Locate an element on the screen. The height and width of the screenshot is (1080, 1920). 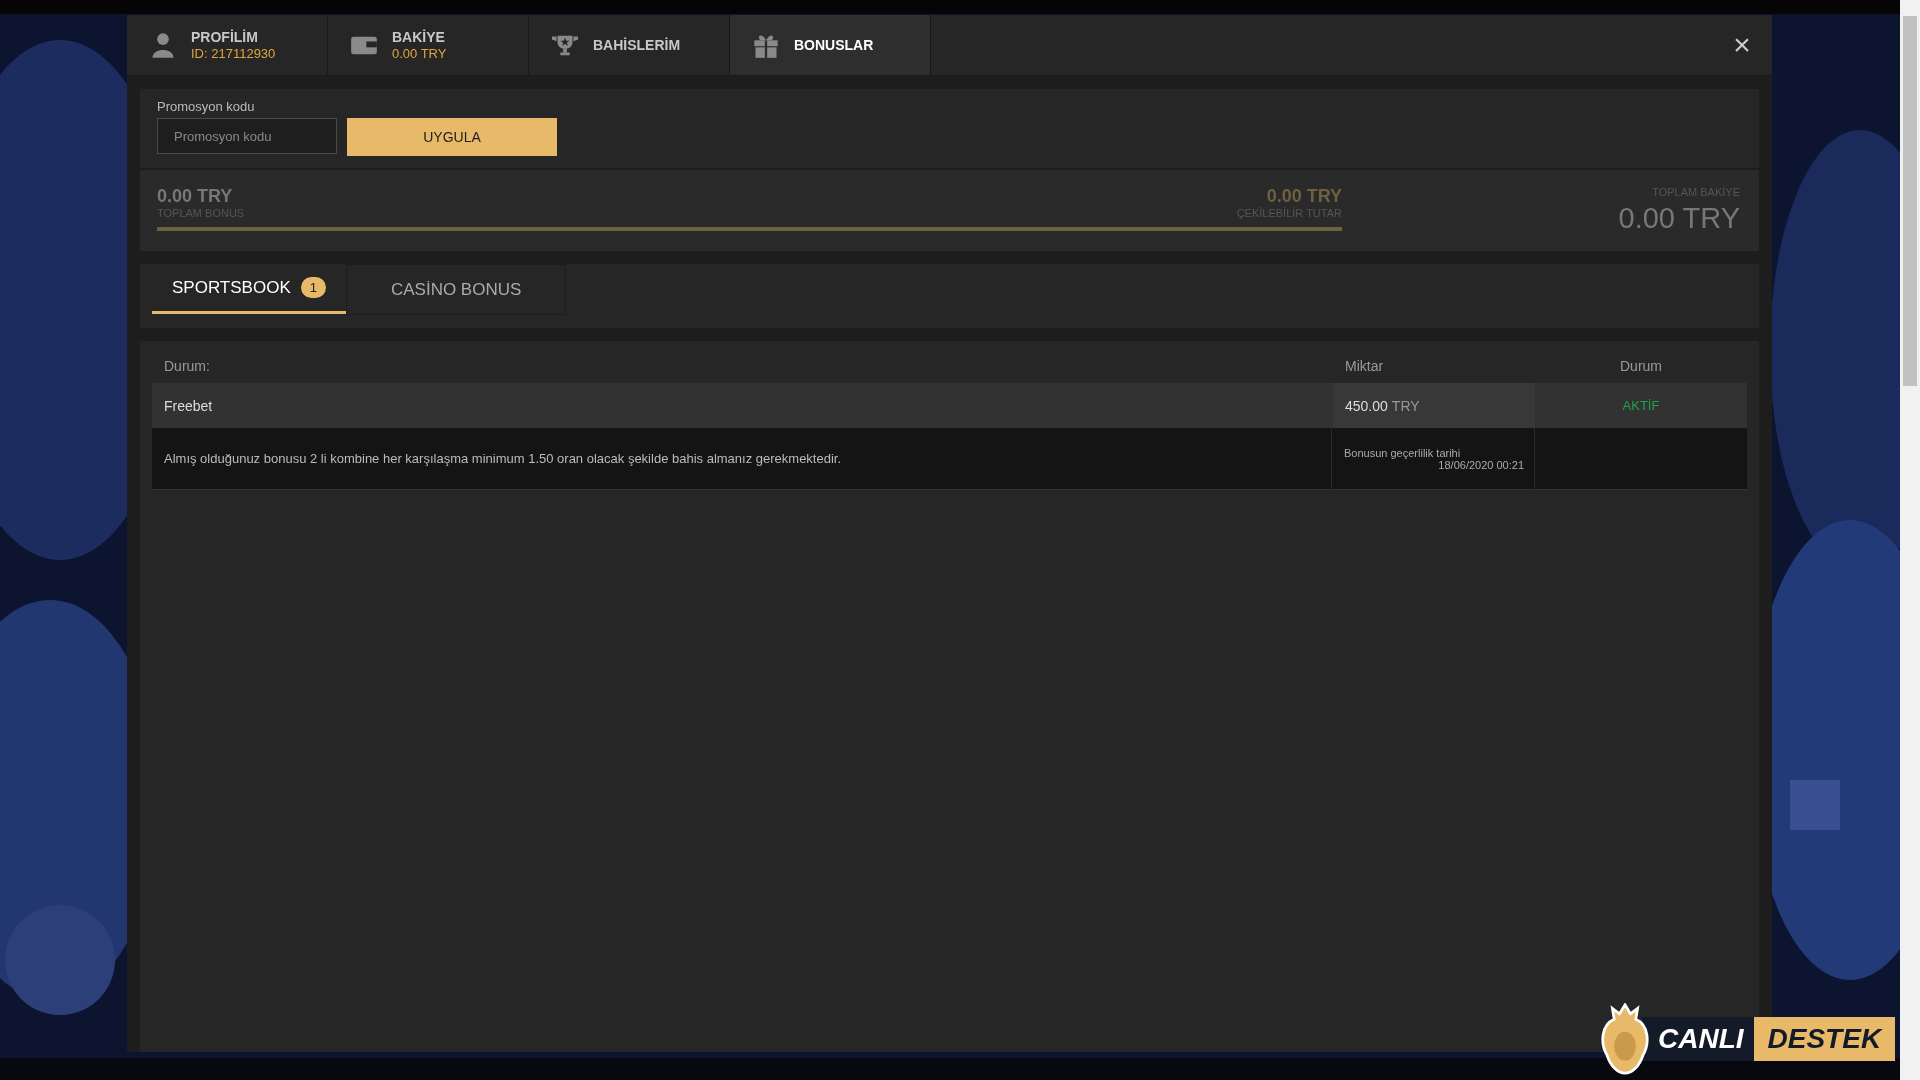
withdrawable-amount: 0.00 TRY is located at coordinates (1304, 196).